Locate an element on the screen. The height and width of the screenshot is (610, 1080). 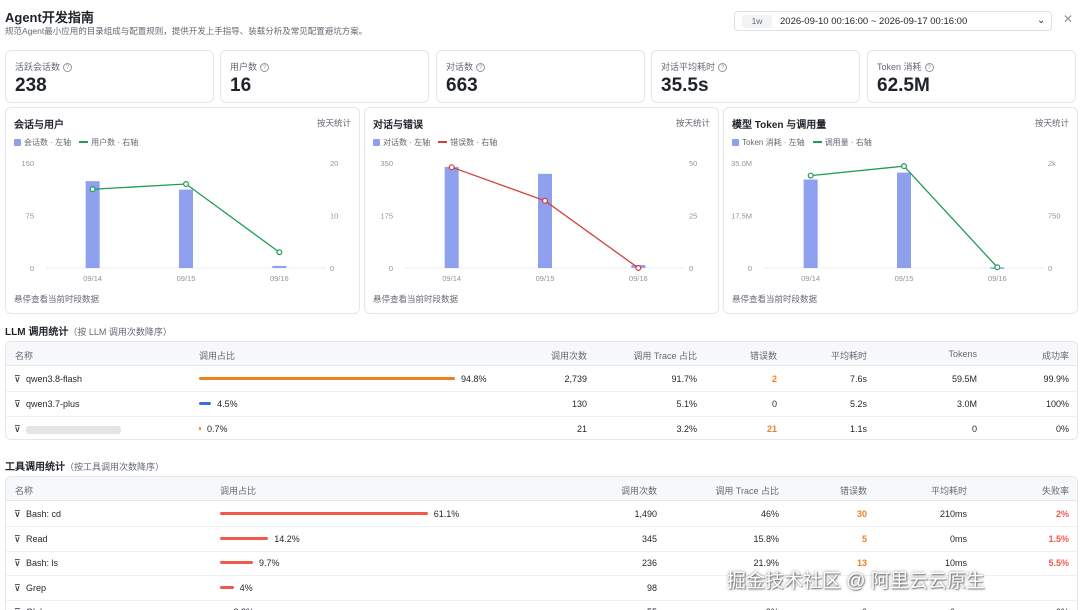
table-row: ⊽ Read 14.2% 345 15.8% 5 0ms 1.5% is located at coordinates (541, 539).